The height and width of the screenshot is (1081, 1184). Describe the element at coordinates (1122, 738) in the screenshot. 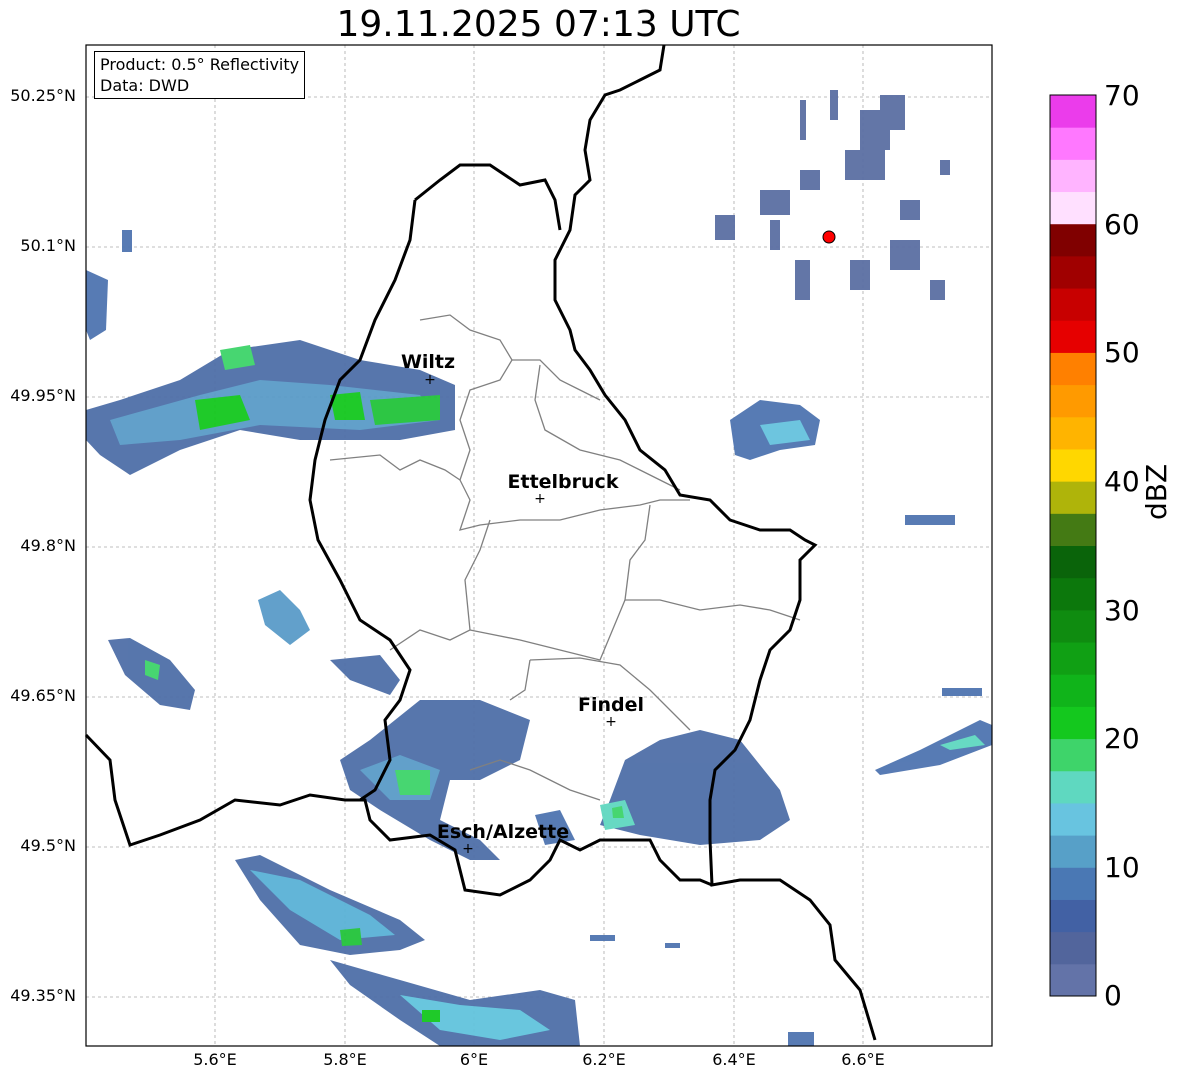

I see `colorbar-tick: 20` at that location.